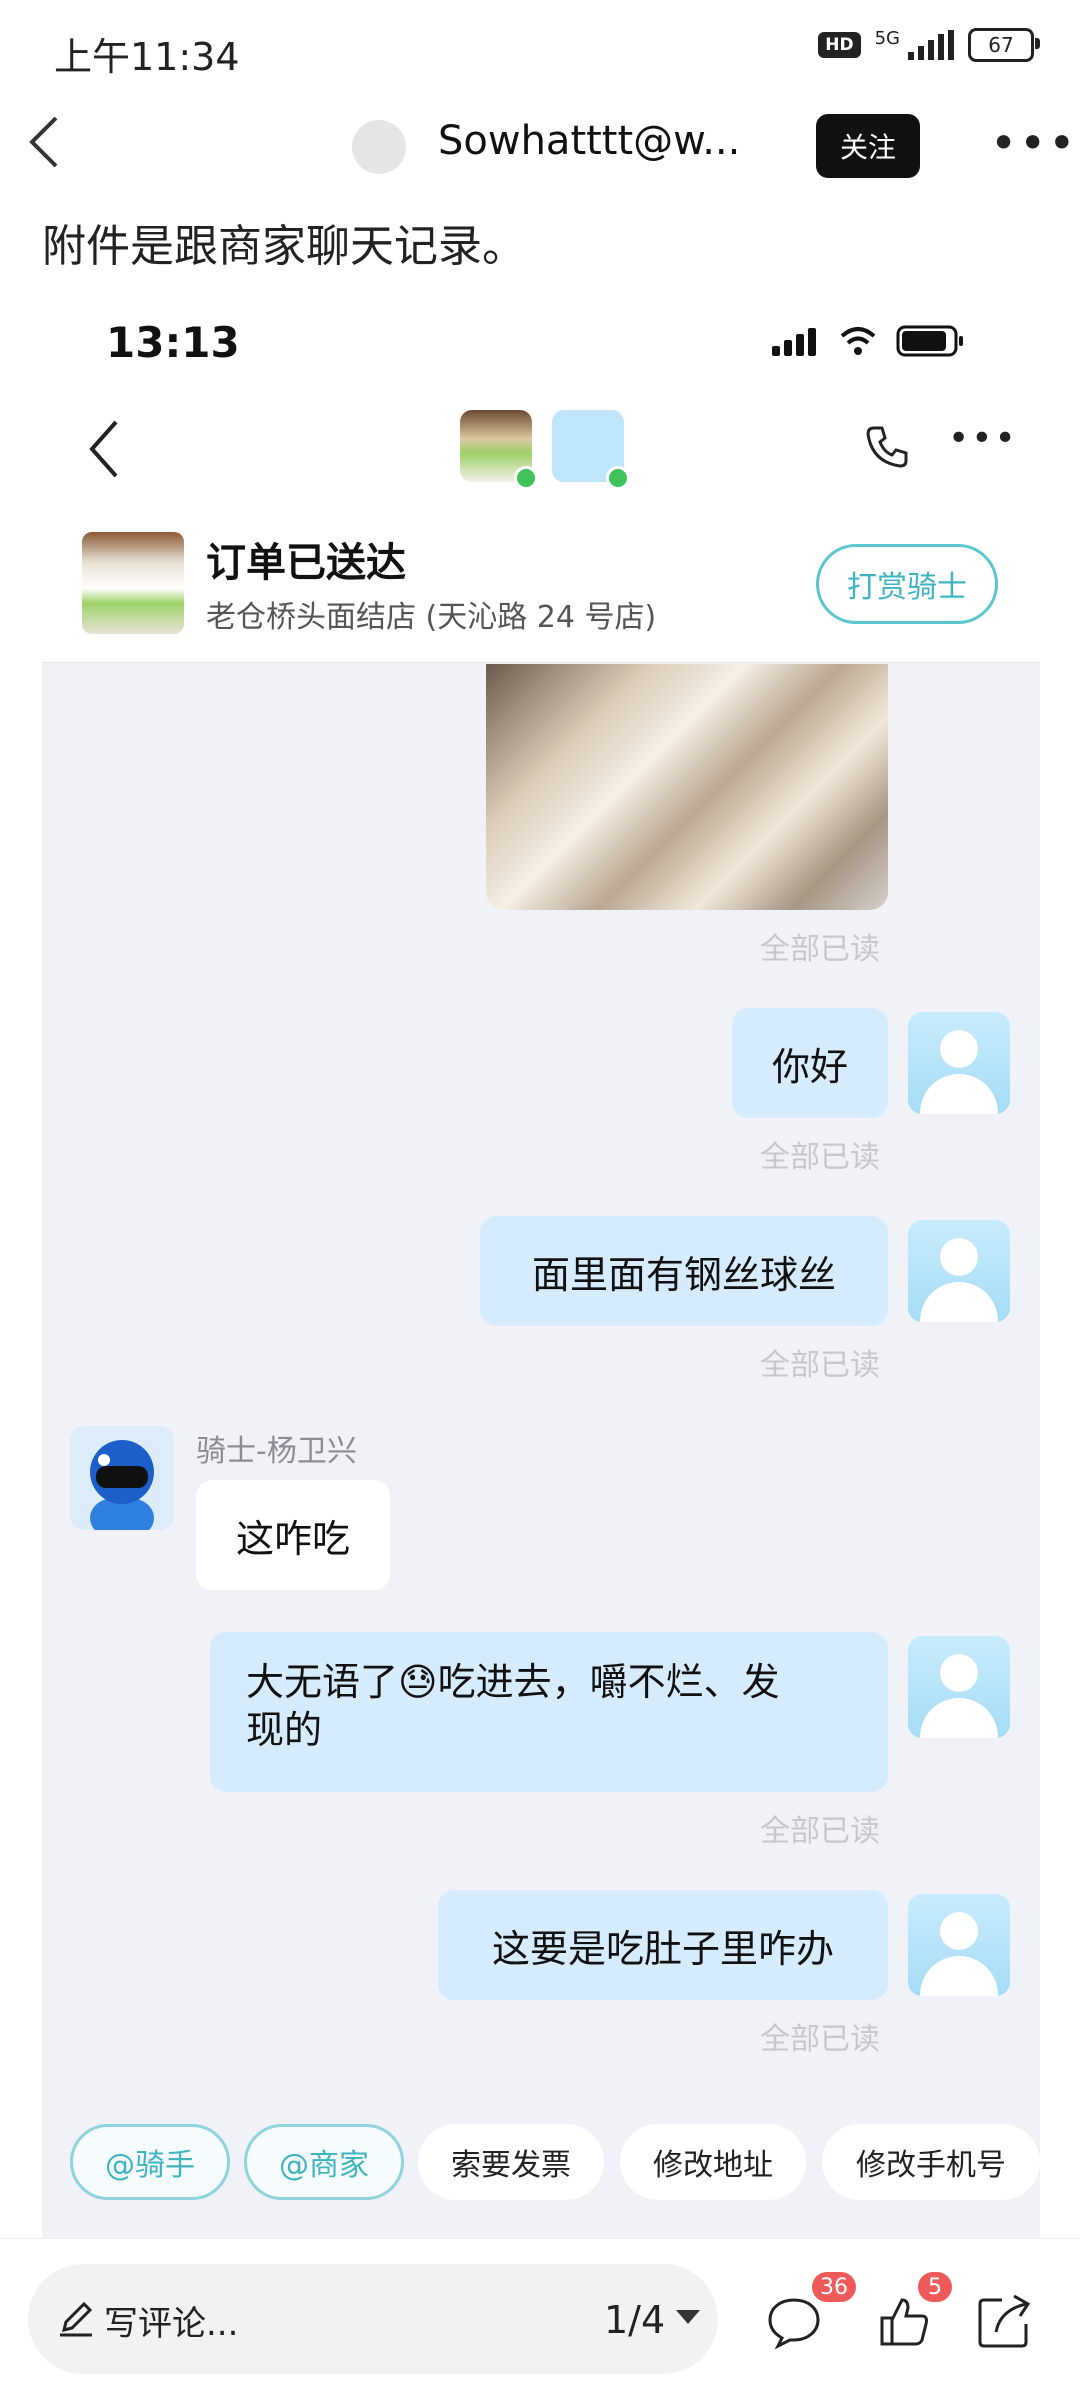 This screenshot has height=2401, width=1080. I want to click on food-photo, so click(687, 787).